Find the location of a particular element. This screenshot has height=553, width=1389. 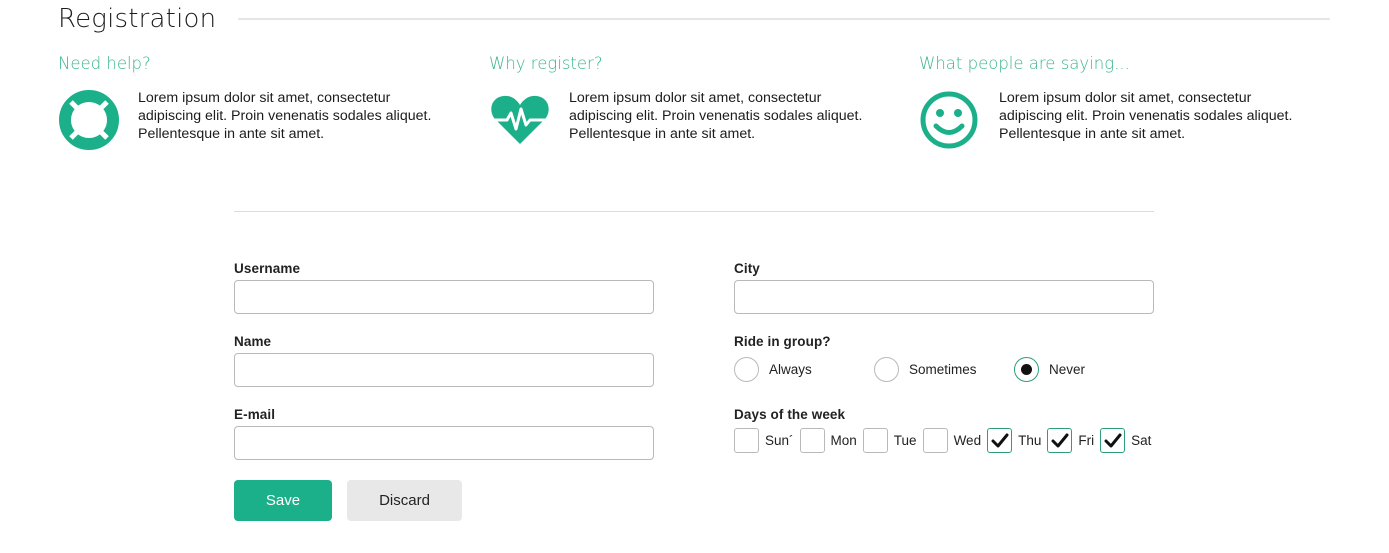

days-options: Sun´ Mon Tue Wed Thu Fri Sat is located at coordinates (945, 440).